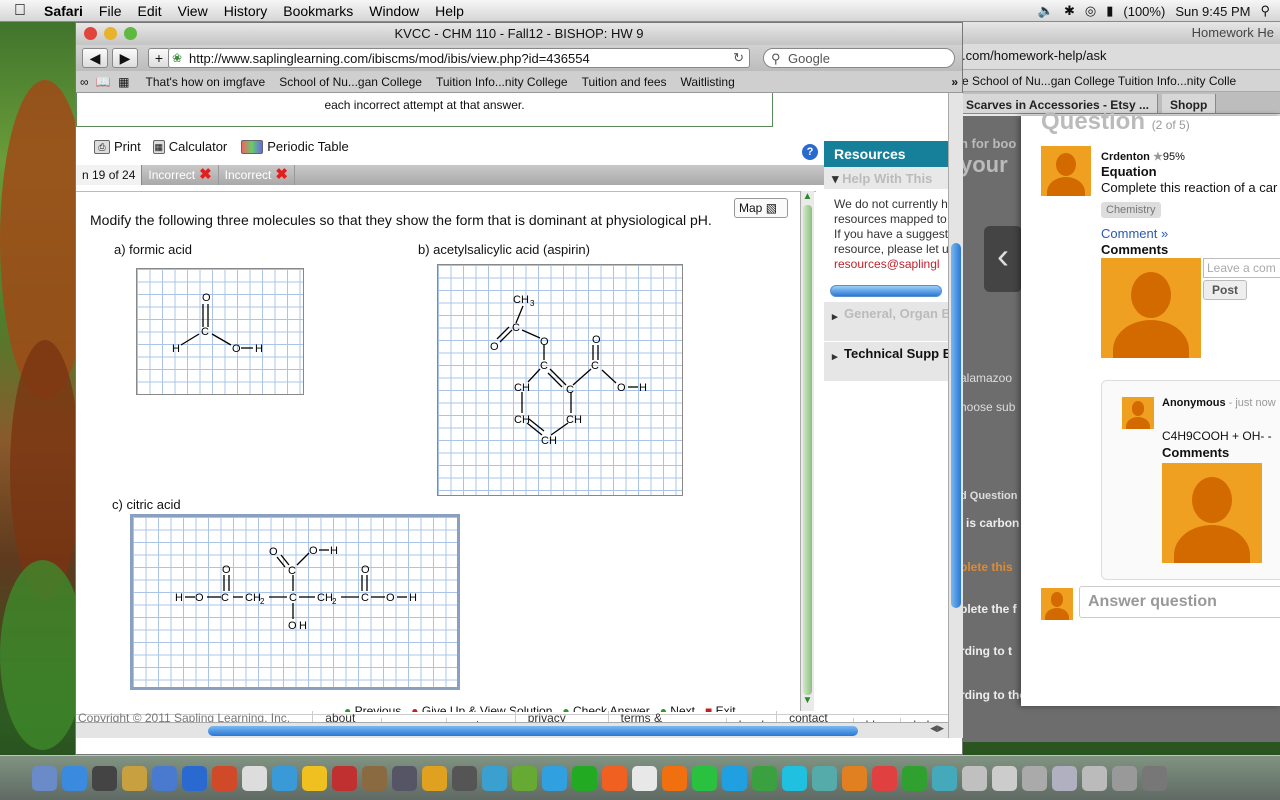 The width and height of the screenshot is (1280, 800). Describe the element at coordinates (807, 450) in the screenshot. I see `question-scroll-thumb` at that location.